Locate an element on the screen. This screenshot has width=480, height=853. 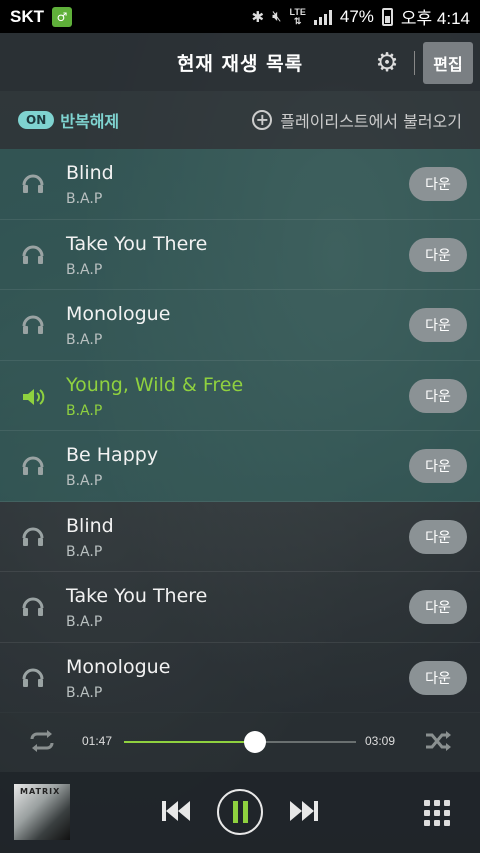
battery-icon is located at coordinates (387, 16).